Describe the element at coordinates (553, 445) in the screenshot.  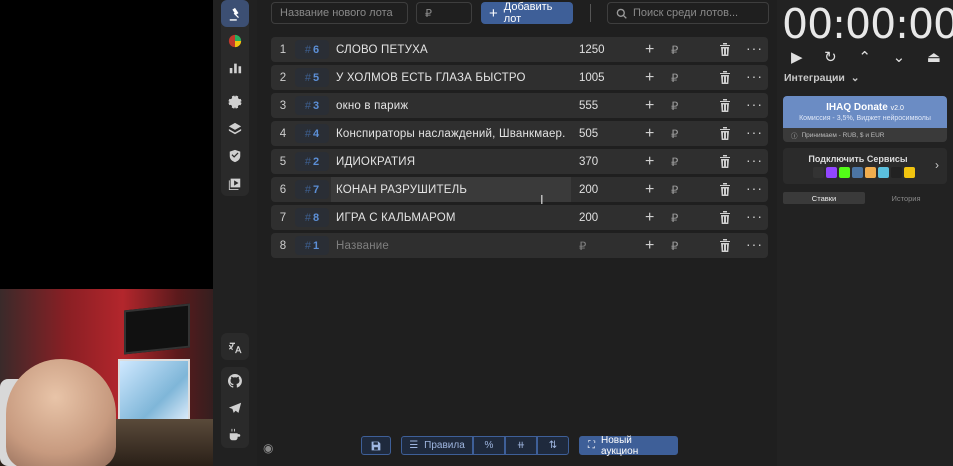
I see `sort-button: ⇅` at that location.